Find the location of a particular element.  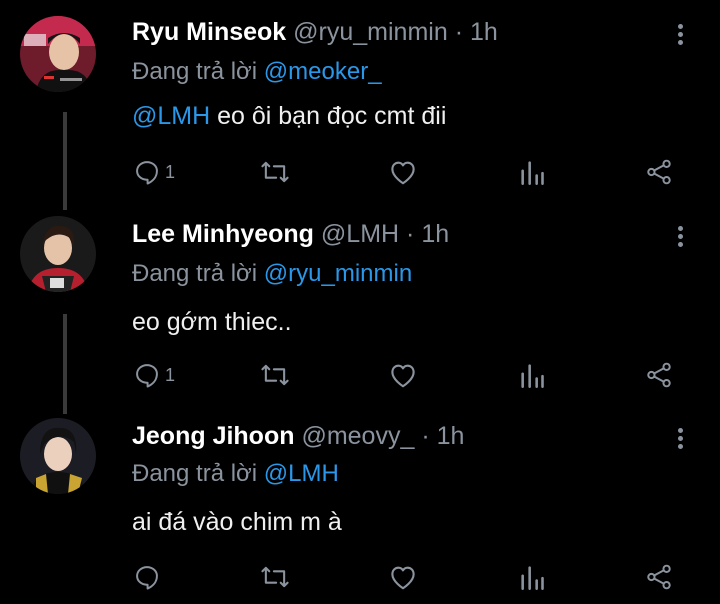

tweet-header: Ryu Minseok @ryu_minmin · 1h is located at coordinates (315, 32).